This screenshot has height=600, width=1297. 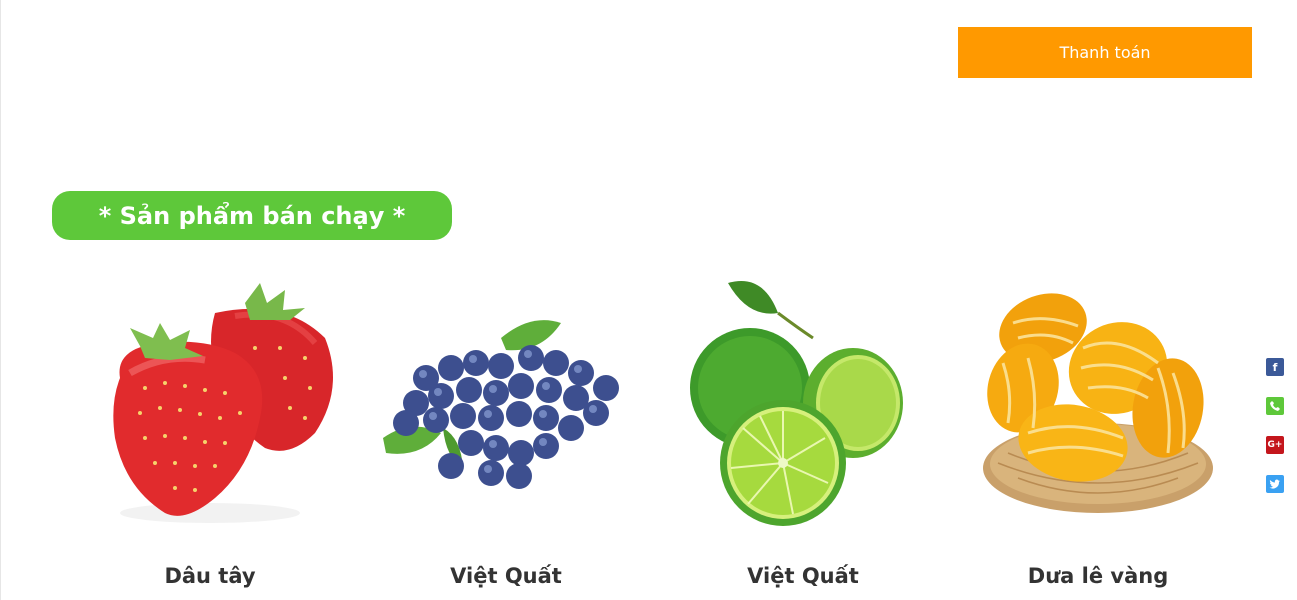 I want to click on section-title: * Sản phẩm bán chạy *, so click(x=252, y=215).